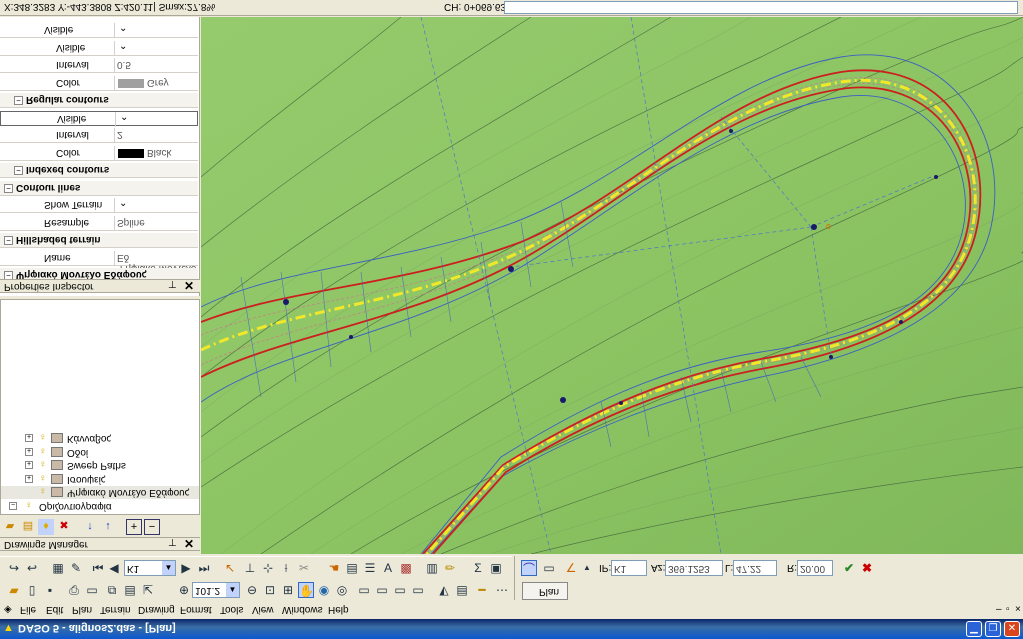 The height and width of the screenshot is (639, 1023). Describe the element at coordinates (324, 590) in the screenshot. I see `globe-icon: ◉` at that location.